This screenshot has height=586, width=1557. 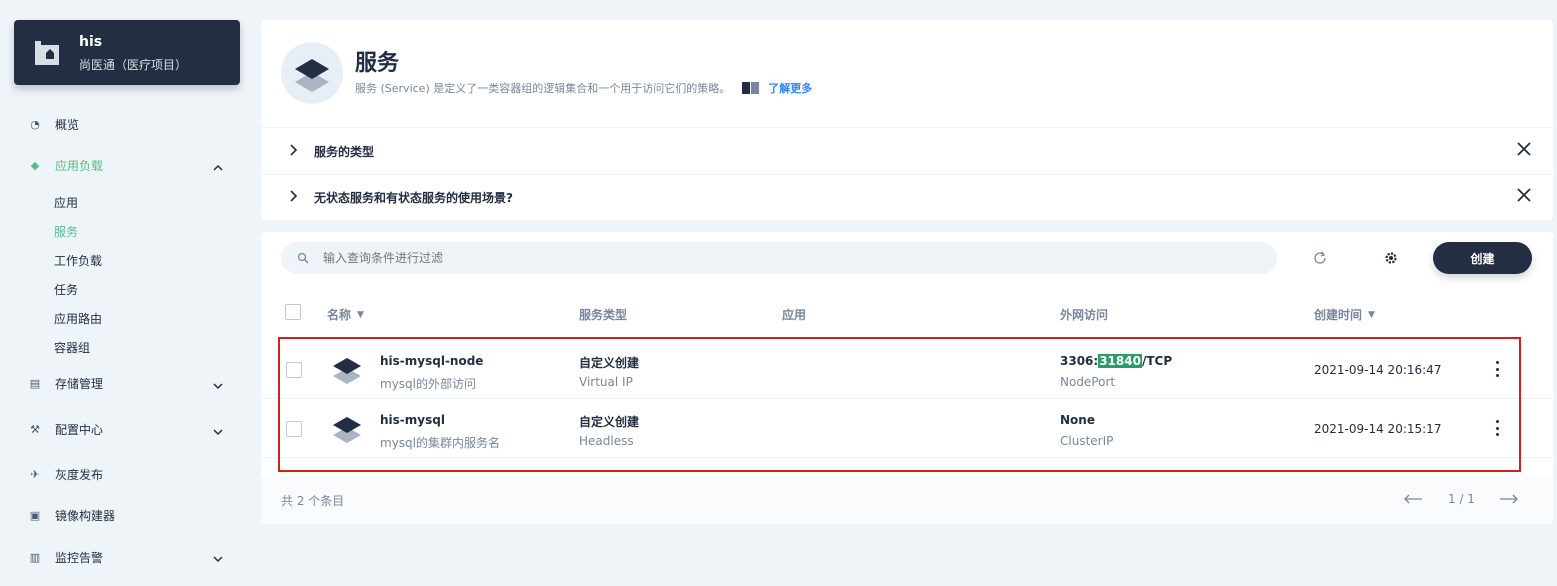 I want to click on chevron-up-icon, so click(x=218, y=168).